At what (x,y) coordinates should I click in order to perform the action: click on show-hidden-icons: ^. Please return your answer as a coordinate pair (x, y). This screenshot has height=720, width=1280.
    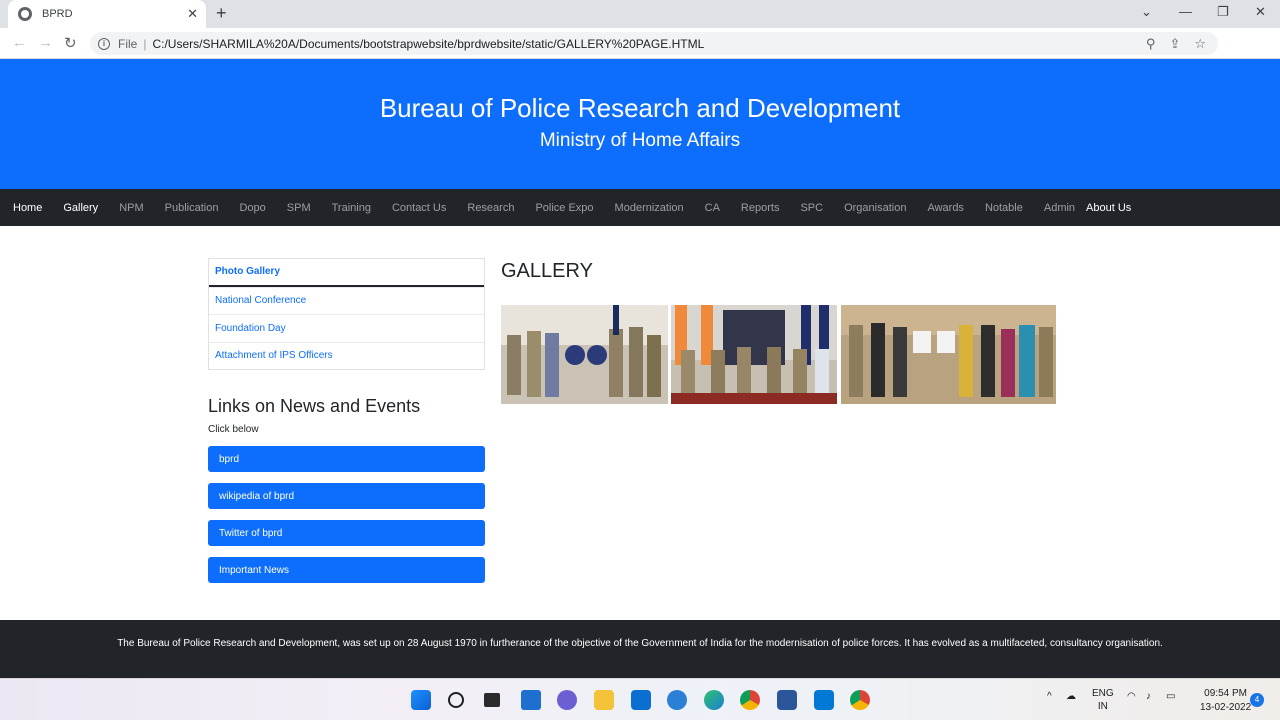
    Looking at the image, I should click on (1049, 696).